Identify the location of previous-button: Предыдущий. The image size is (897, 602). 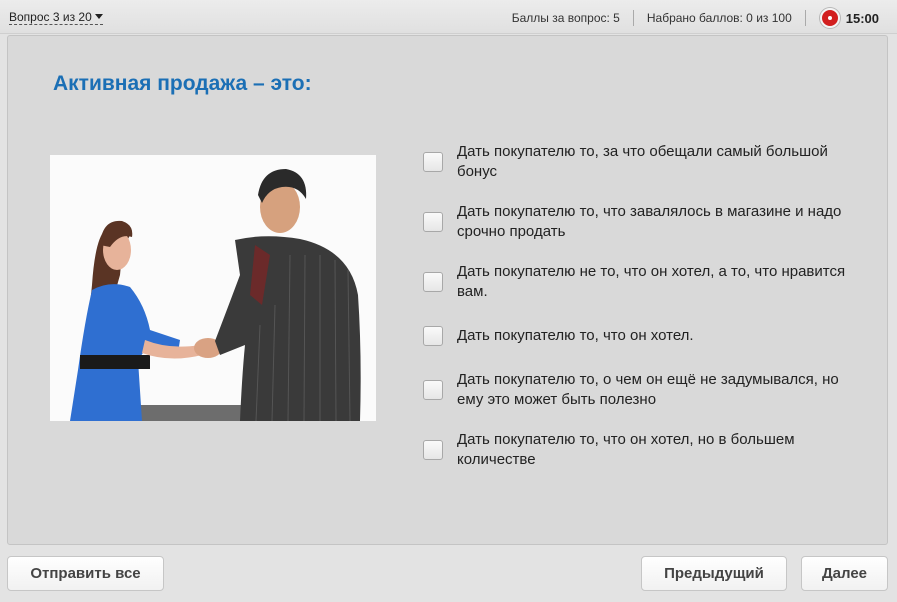
(714, 573).